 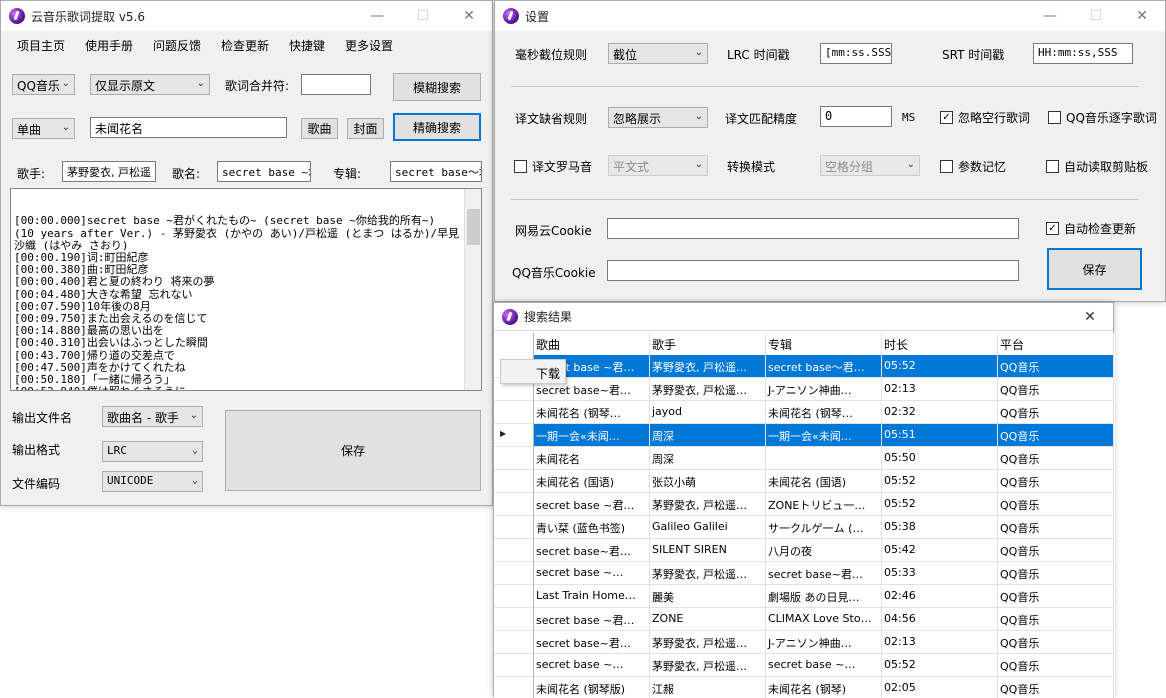 I want to click on column-header-duration: 时长, so click(x=940, y=344).